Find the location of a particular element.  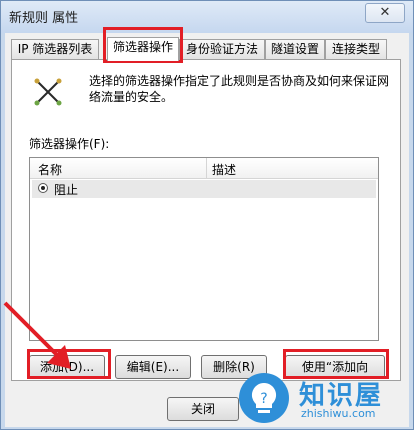

close-button: 关闭 is located at coordinates (203, 409).